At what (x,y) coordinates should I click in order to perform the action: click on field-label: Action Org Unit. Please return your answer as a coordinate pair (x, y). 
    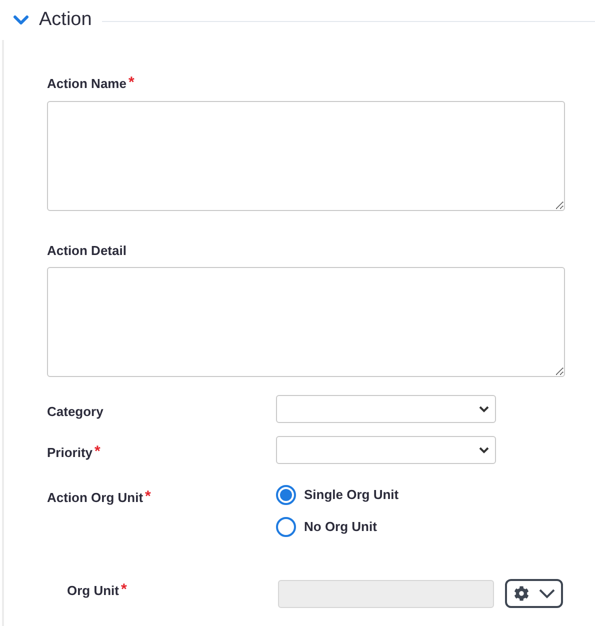
    Looking at the image, I should click on (95, 498).